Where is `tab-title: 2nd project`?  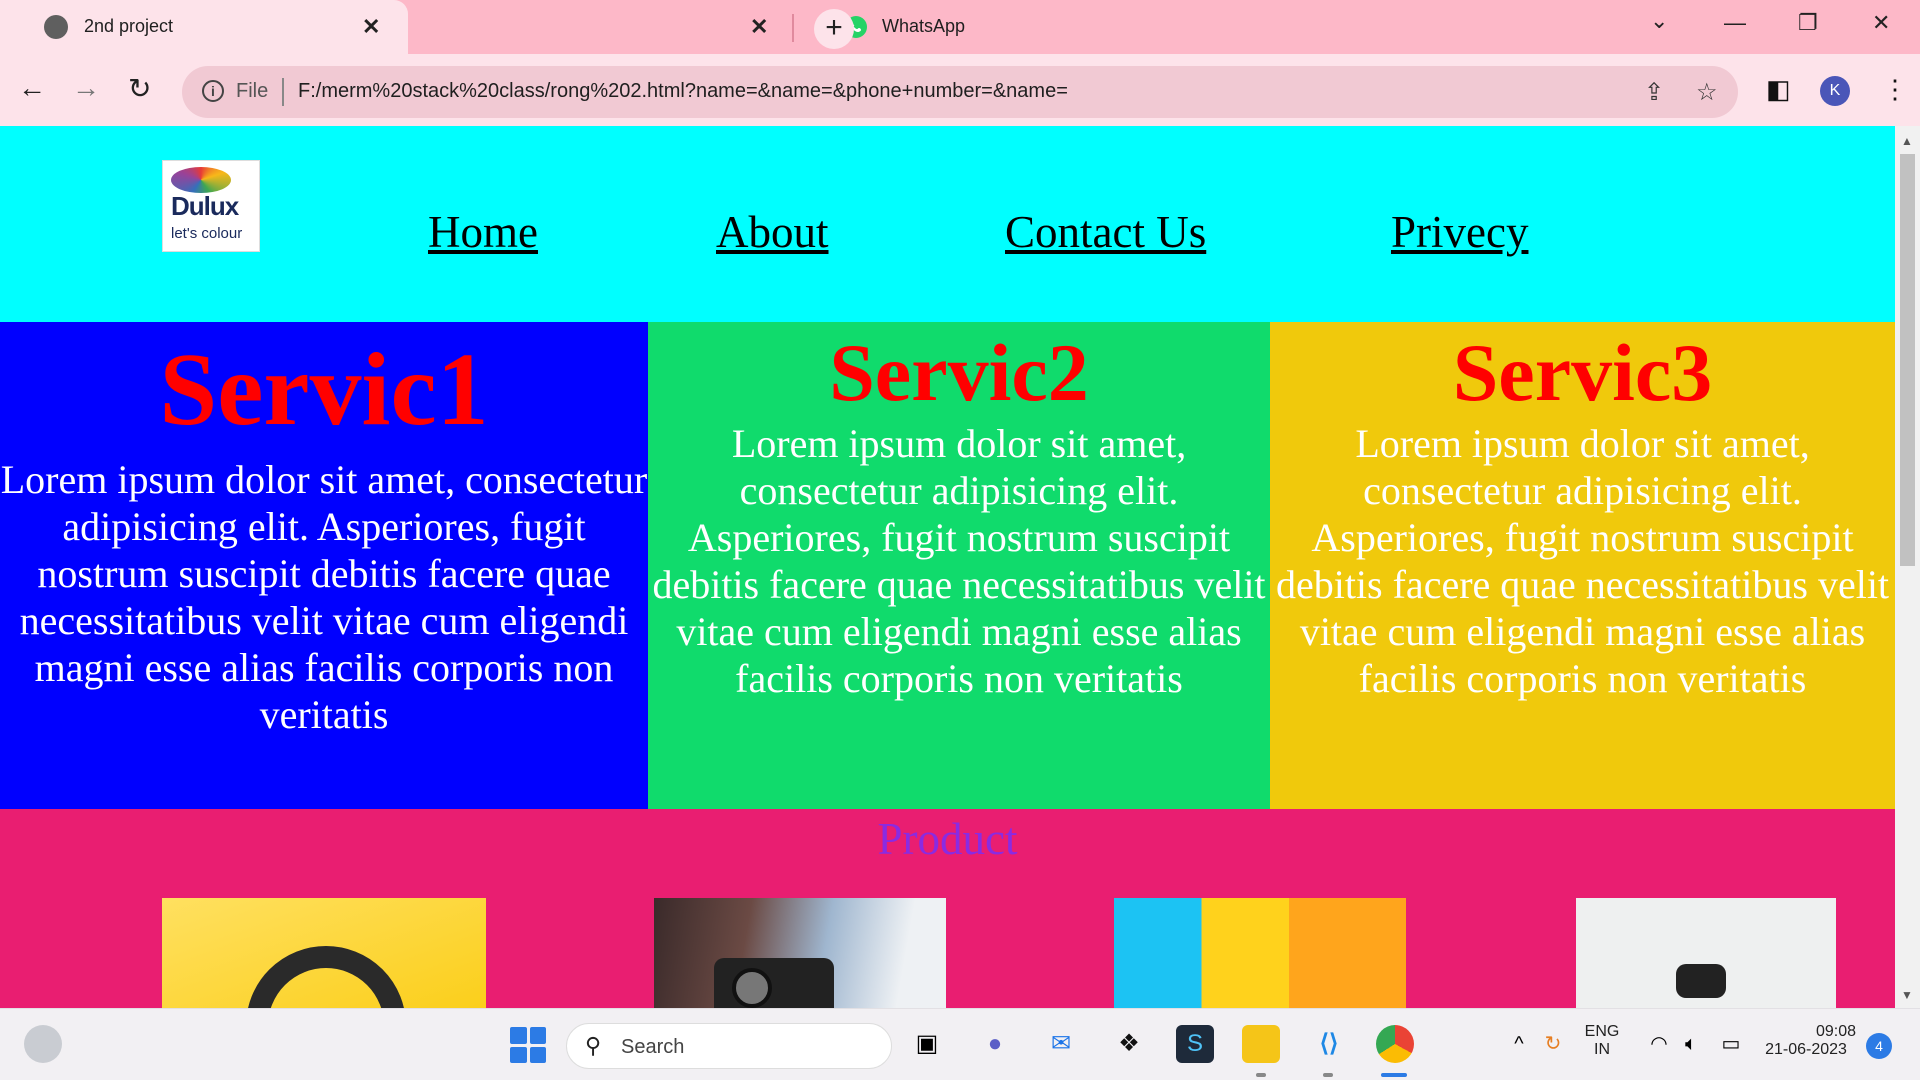 tab-title: 2nd project is located at coordinates (129, 26).